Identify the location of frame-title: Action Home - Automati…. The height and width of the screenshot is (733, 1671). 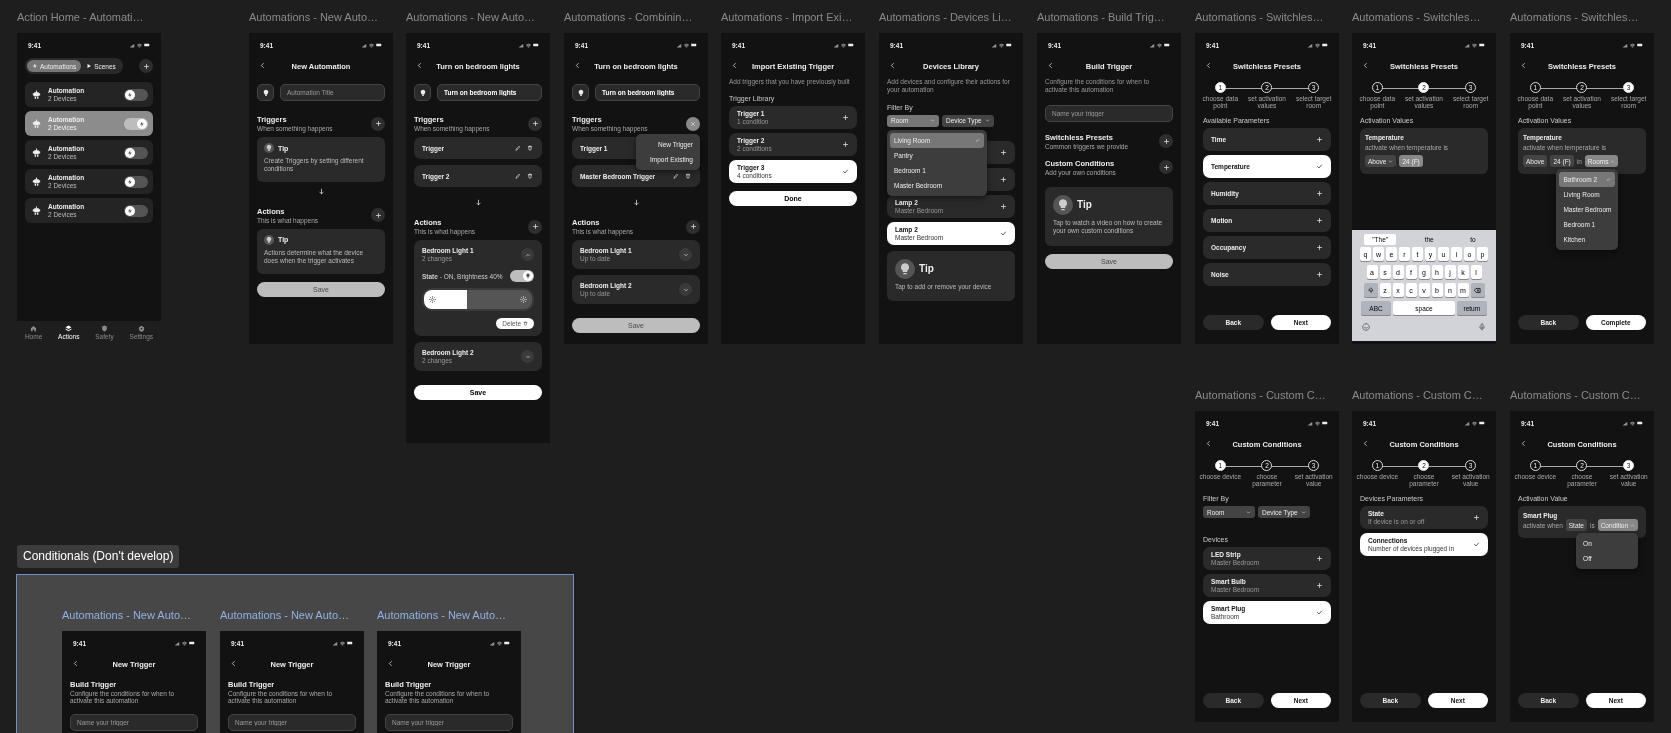
(80, 17).